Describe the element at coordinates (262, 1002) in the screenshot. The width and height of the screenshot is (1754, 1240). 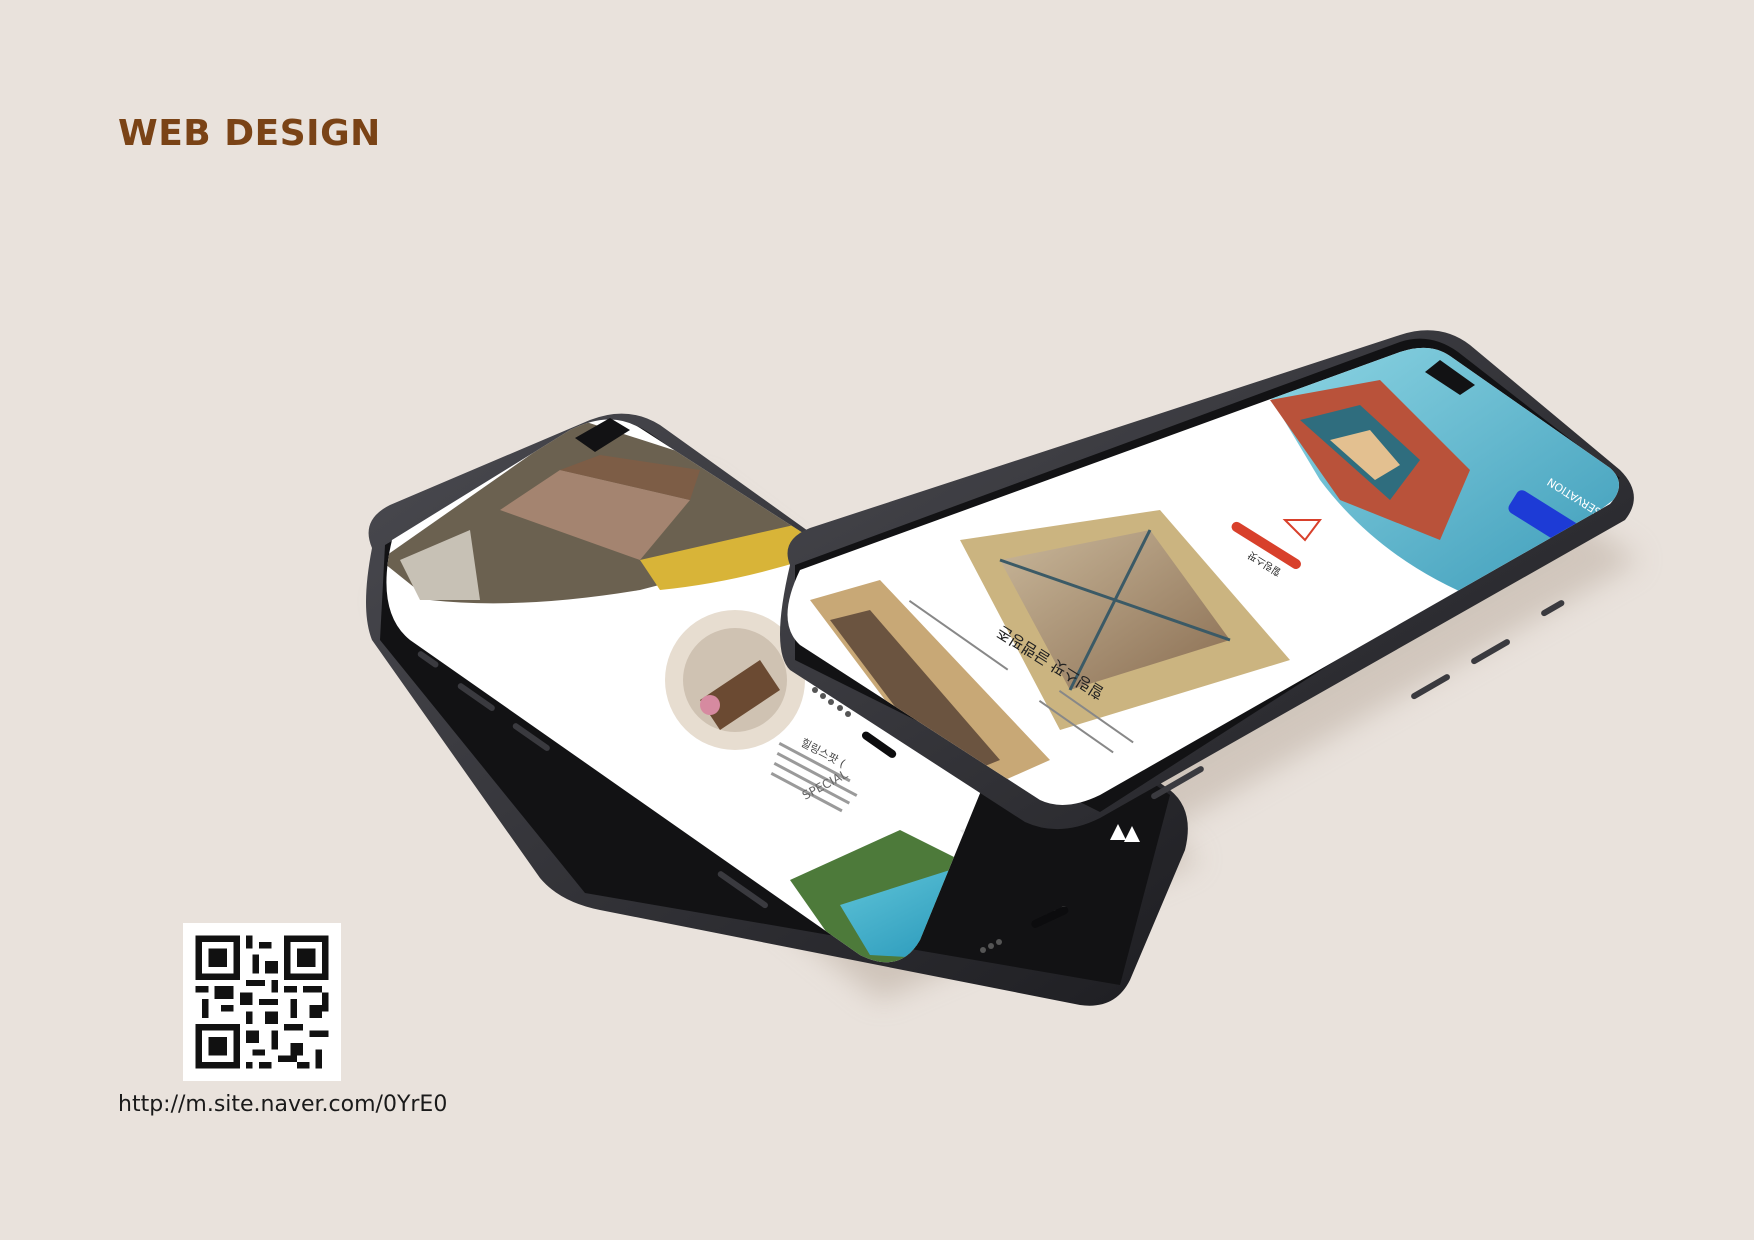
I see `qr-code-icon` at that location.